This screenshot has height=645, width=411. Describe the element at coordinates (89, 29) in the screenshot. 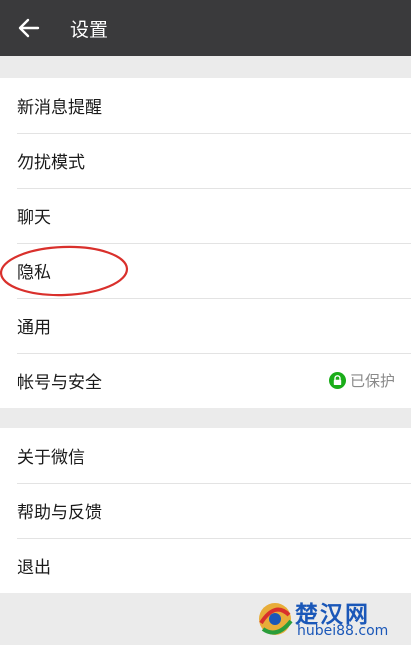

I see `page-title: 设置` at that location.